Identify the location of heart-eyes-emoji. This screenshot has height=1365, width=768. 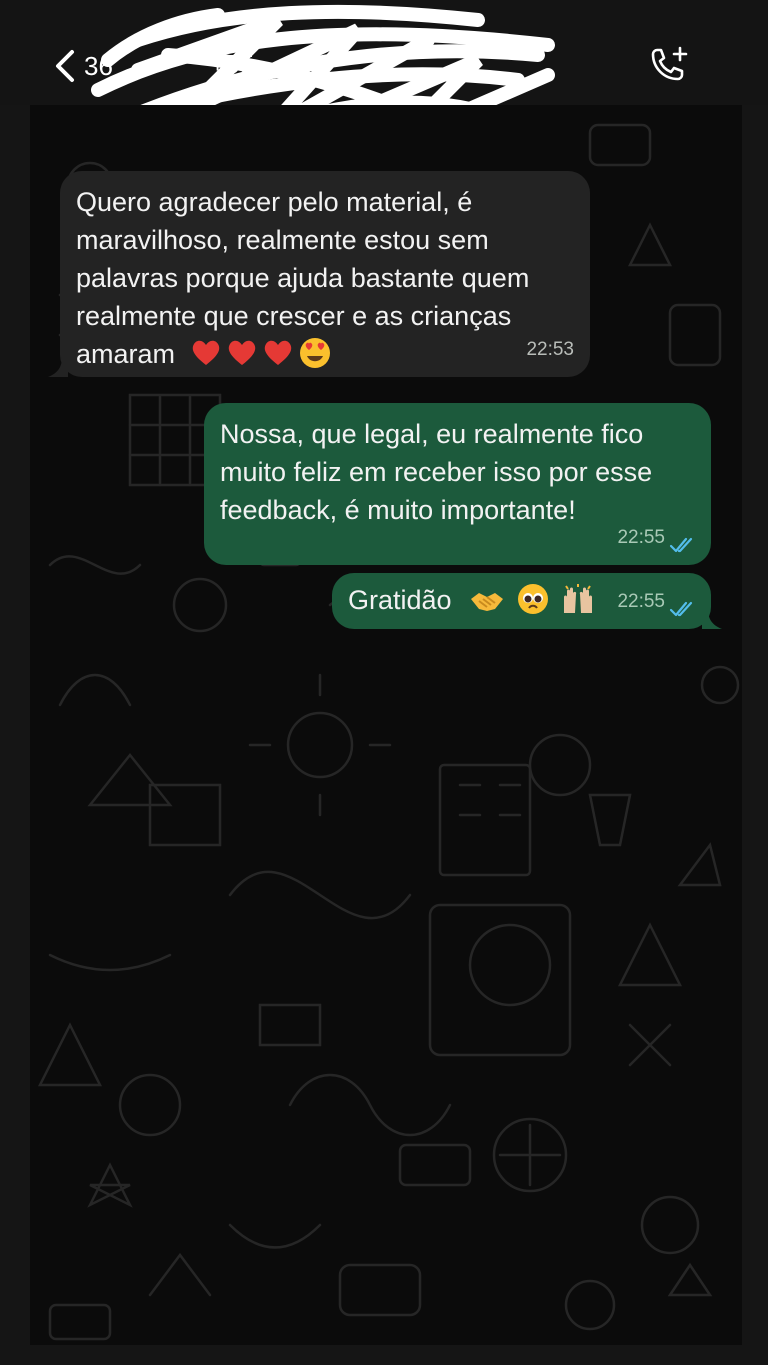
(314, 353).